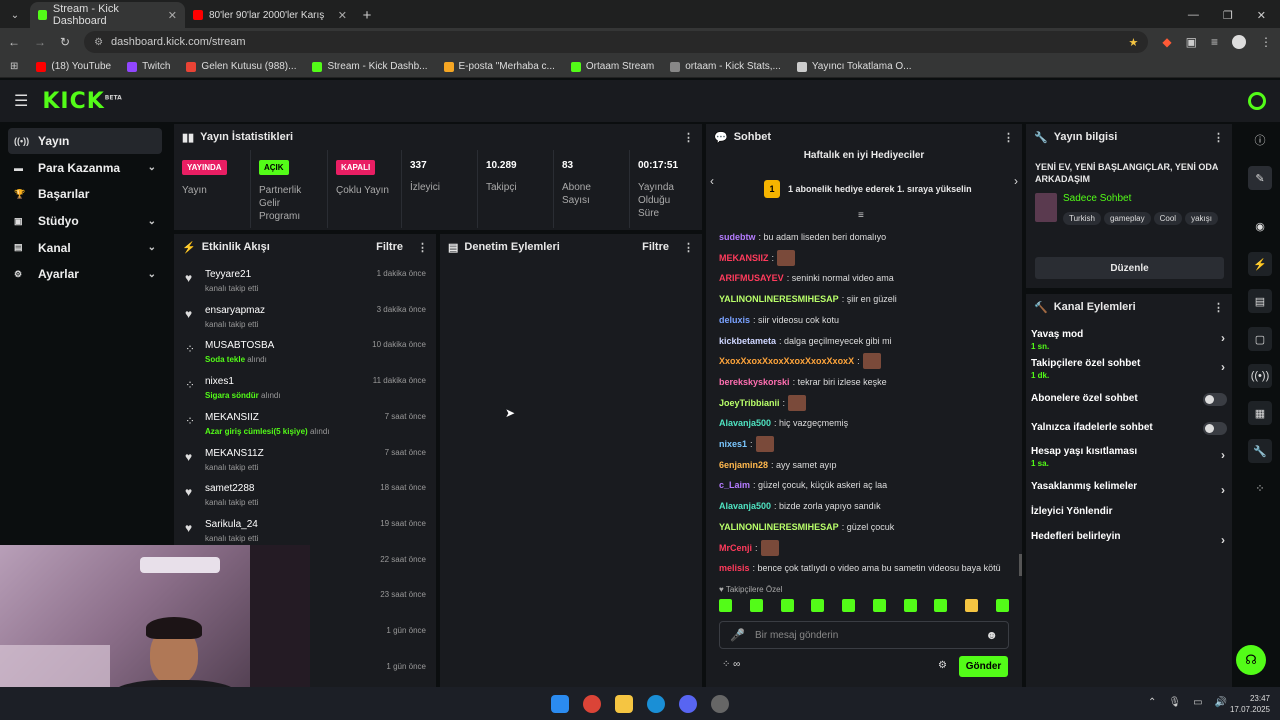 The height and width of the screenshot is (720, 1280). What do you see at coordinates (1152, 702) in the screenshot?
I see `tray-chevron-icon: ⌃` at bounding box center [1152, 702].